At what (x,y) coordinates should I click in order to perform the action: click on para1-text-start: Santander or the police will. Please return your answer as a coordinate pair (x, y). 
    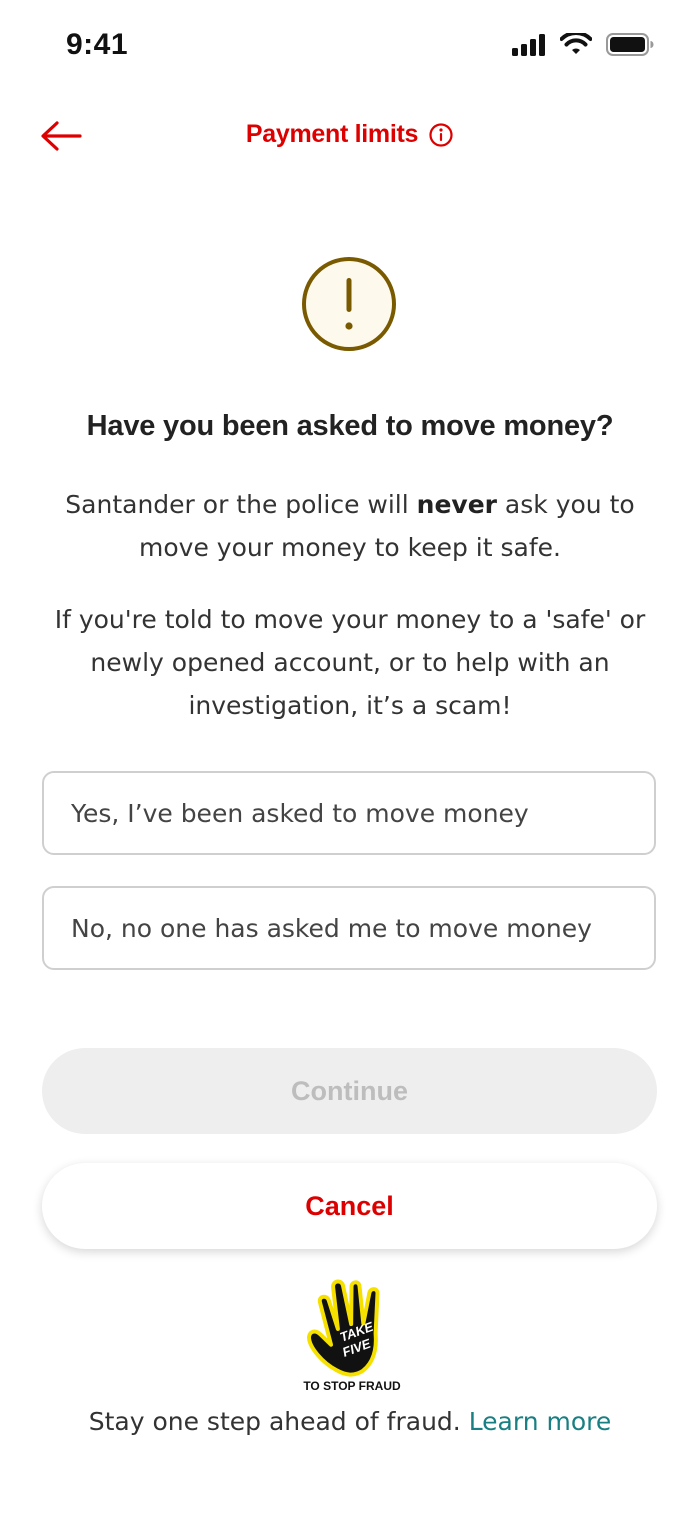
    Looking at the image, I should click on (241, 504).